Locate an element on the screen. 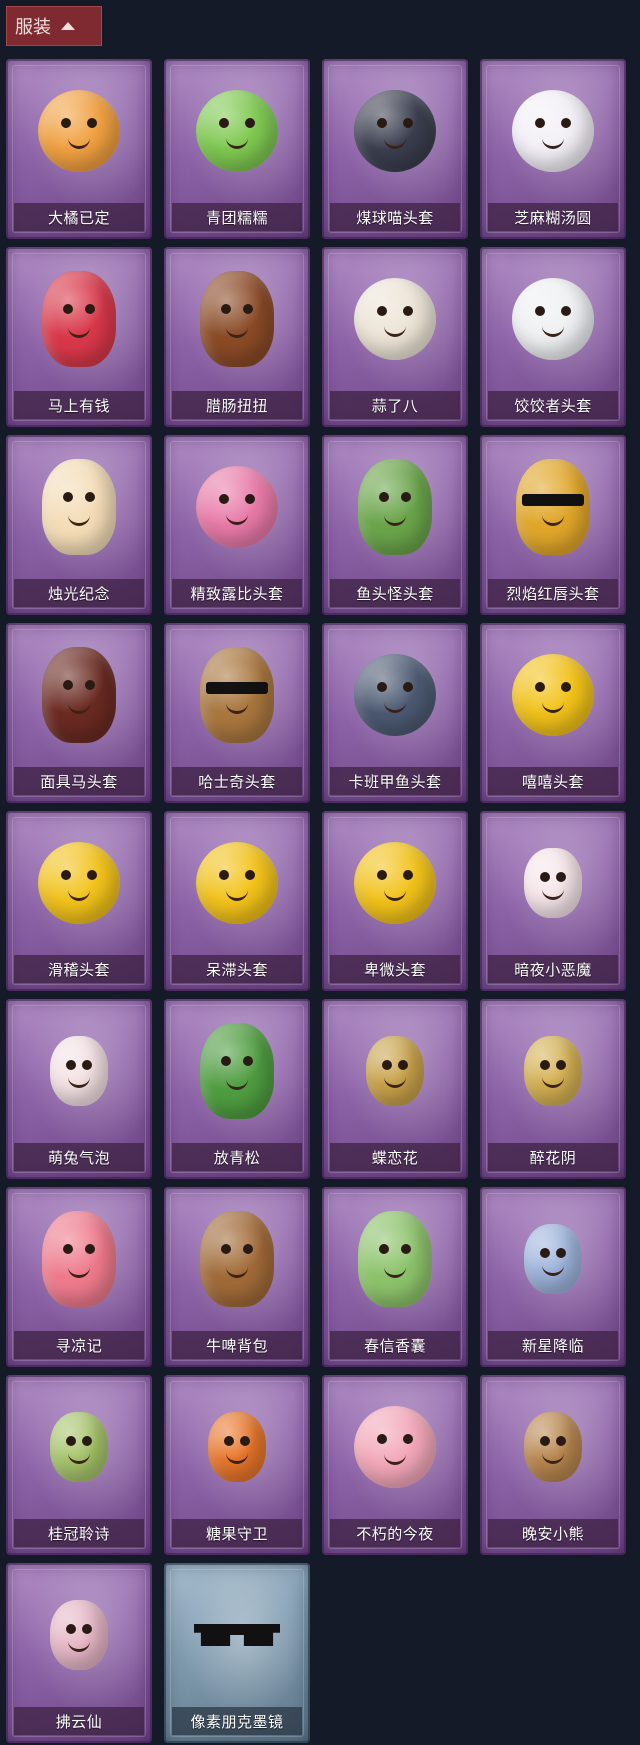 Image resolution: width=640 pixels, height=1745 pixels. pumpkin-doll-charm-icon is located at coordinates (237, 1447).